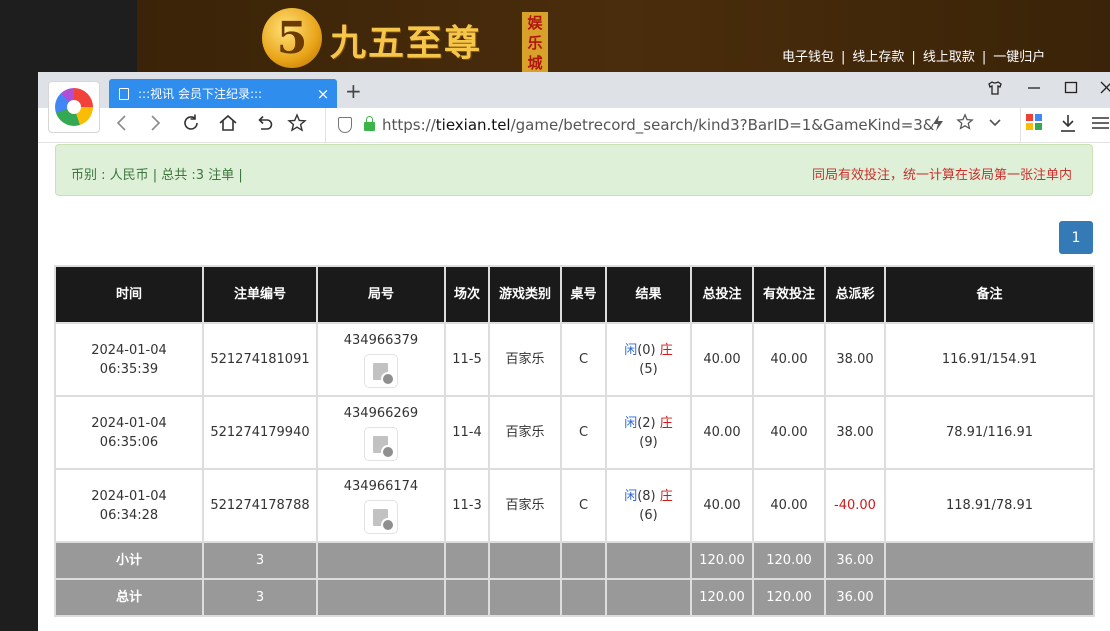 This screenshot has height=631, width=1110. Describe the element at coordinates (949, 57) in the screenshot. I see `nav-withdraw: 线上取款` at that location.